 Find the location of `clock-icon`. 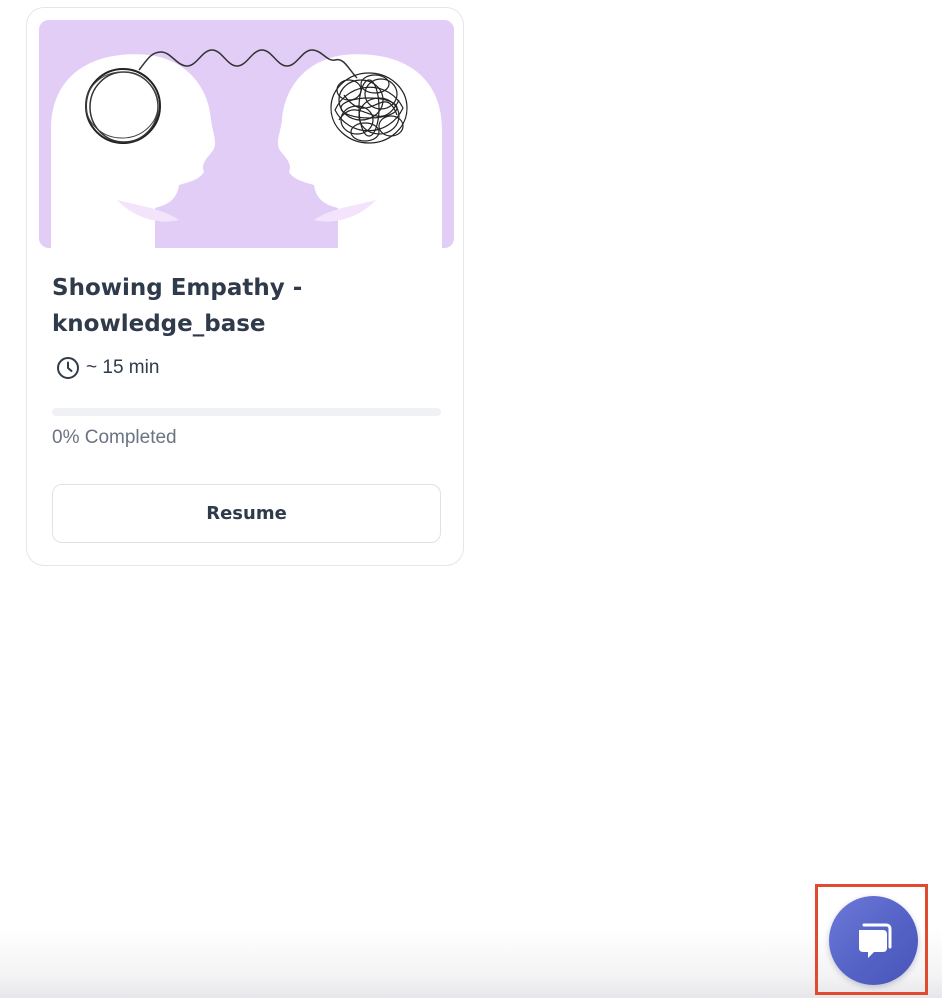

clock-icon is located at coordinates (68, 368).